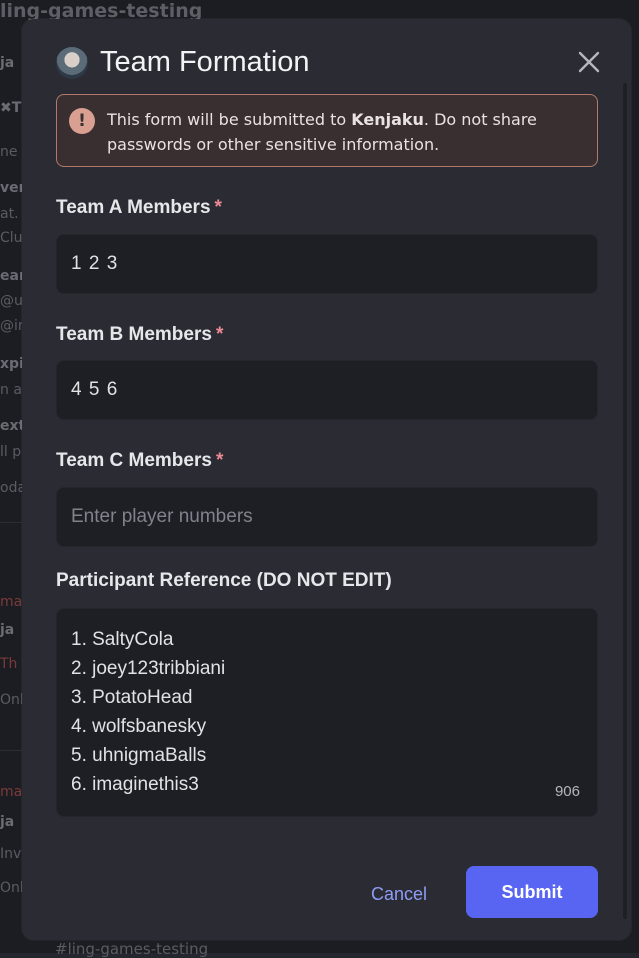  I want to click on team-b-input: 4 5 6, so click(327, 390).